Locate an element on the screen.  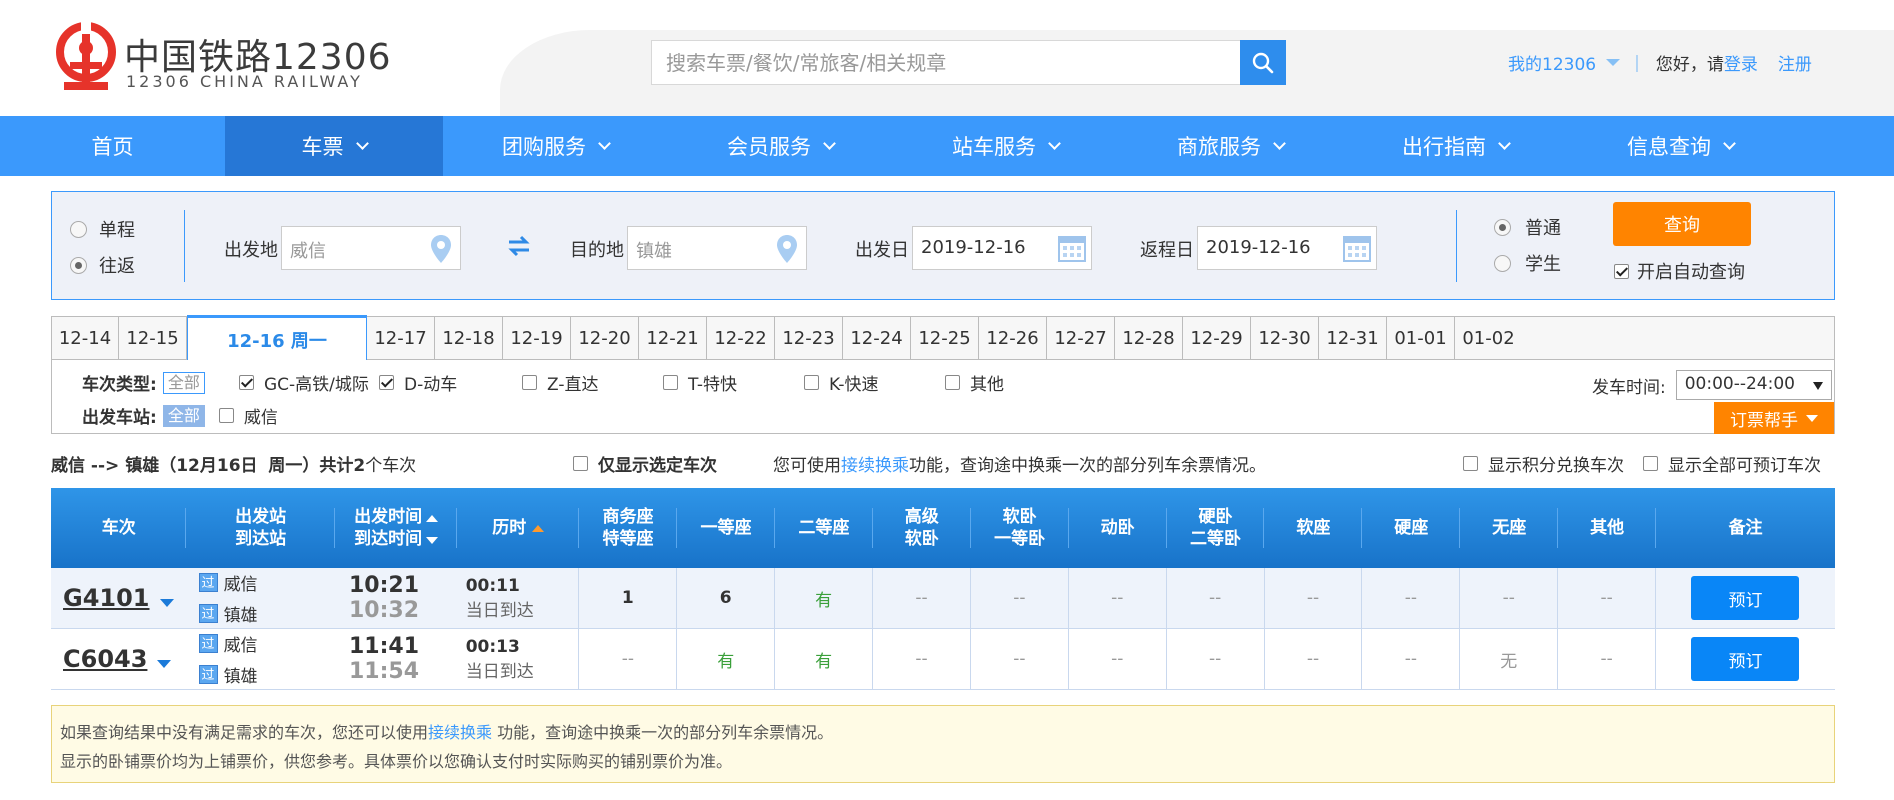
date-tab: 12-14 is located at coordinates (85, 338).